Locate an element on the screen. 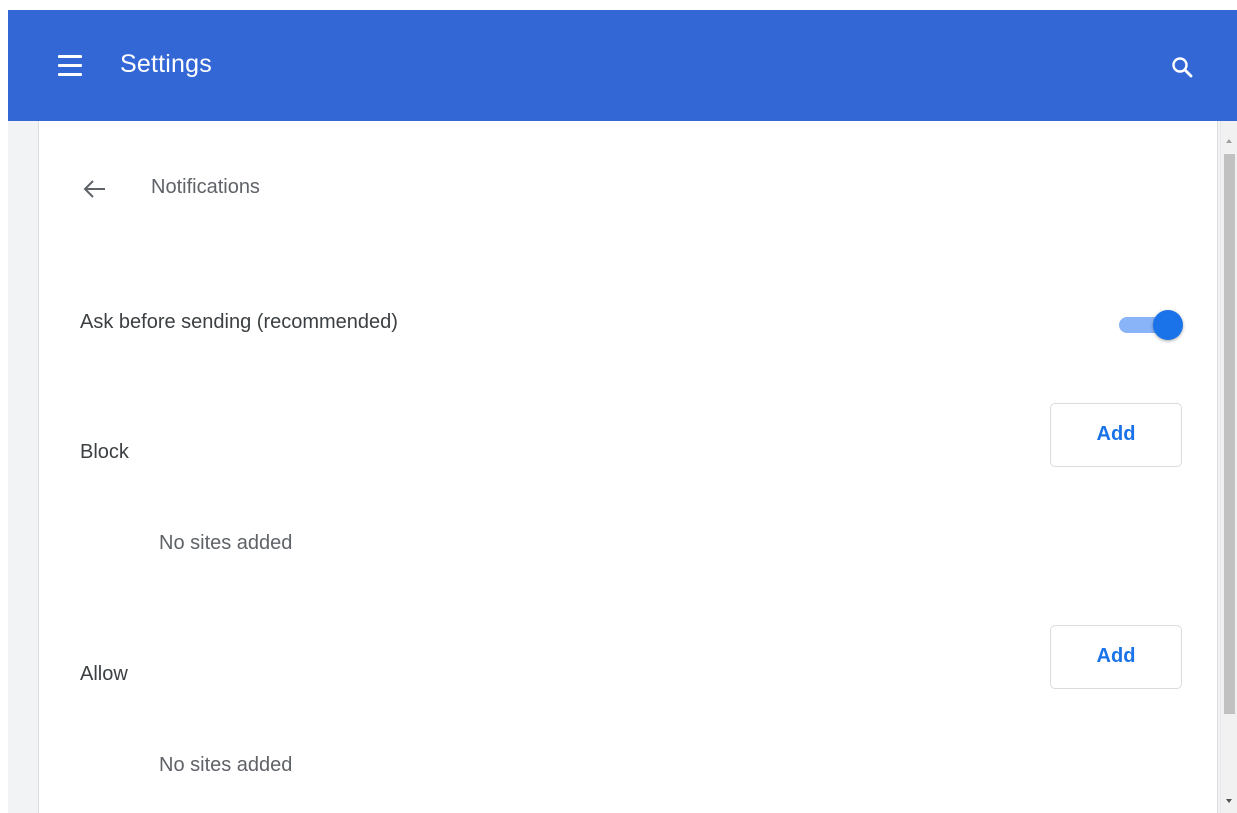 Image resolution: width=1237 pixels, height=813 pixels. page-title: Notifications is located at coordinates (205, 187).